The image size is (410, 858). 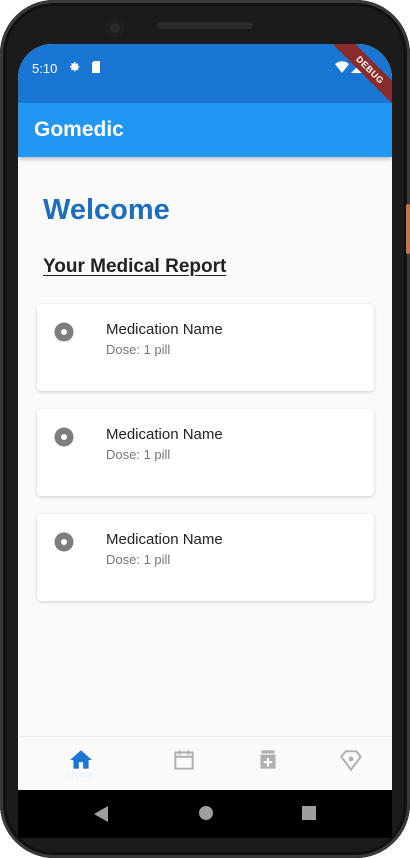 I want to click on nav-label-home: Home, so click(x=80, y=775).